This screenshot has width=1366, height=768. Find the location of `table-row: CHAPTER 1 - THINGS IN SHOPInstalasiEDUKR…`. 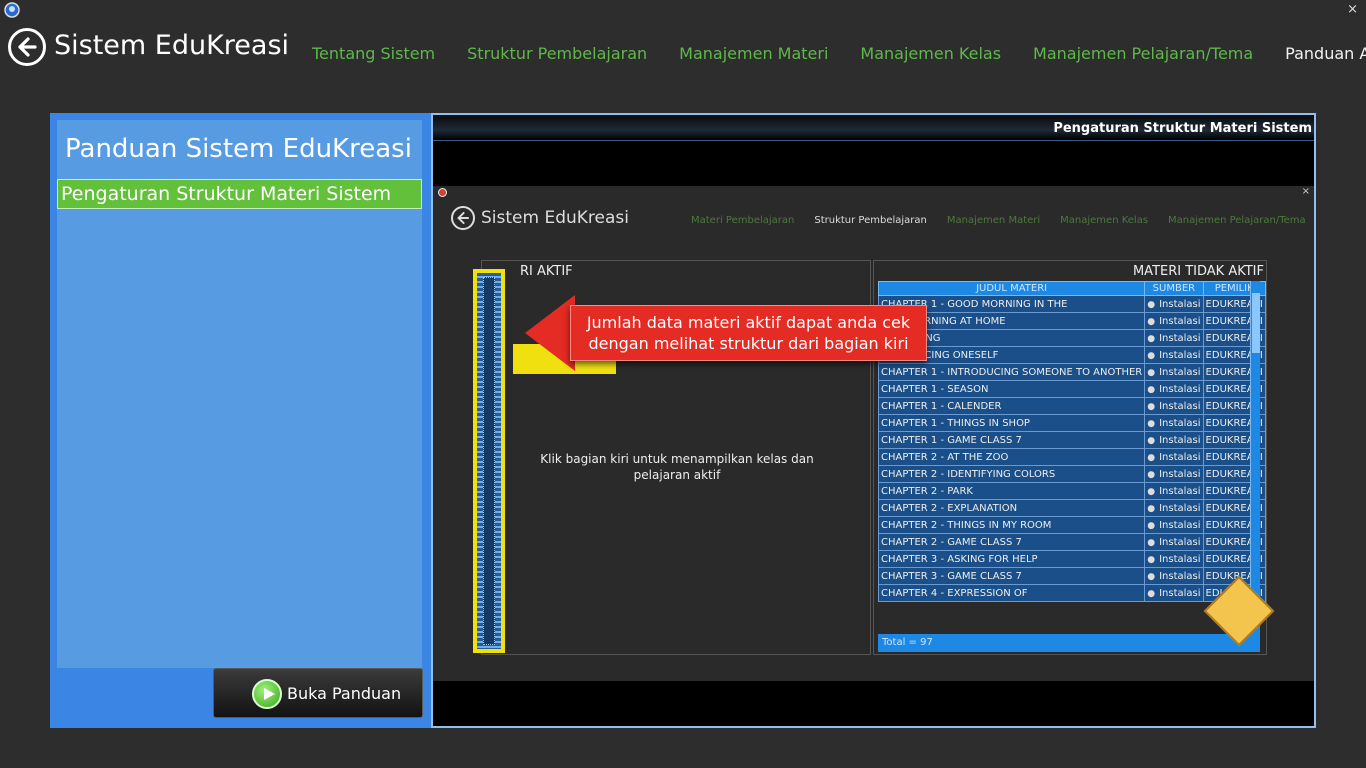

table-row: CHAPTER 1 - THINGS IN SHOPInstalasiEDUKR… is located at coordinates (1071, 423).